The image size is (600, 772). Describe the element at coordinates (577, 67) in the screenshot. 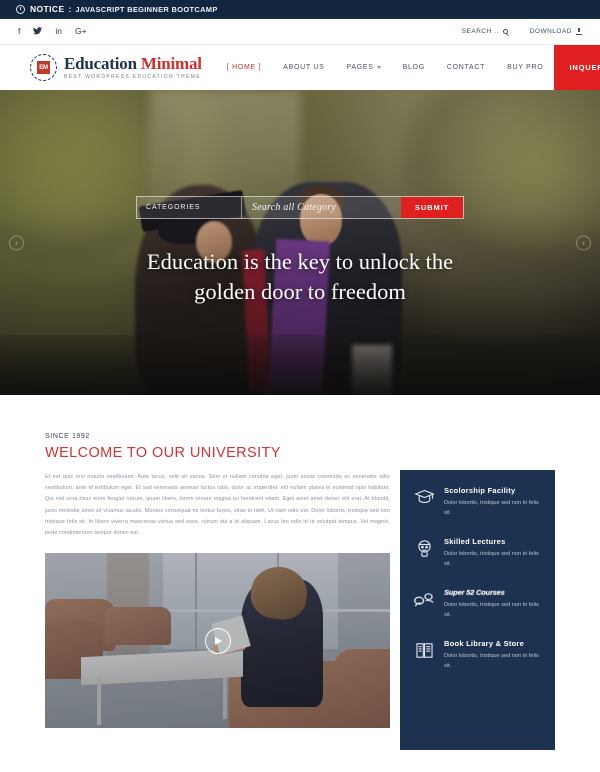

I see `inquery-text-button: INQUERY TEXT` at that location.